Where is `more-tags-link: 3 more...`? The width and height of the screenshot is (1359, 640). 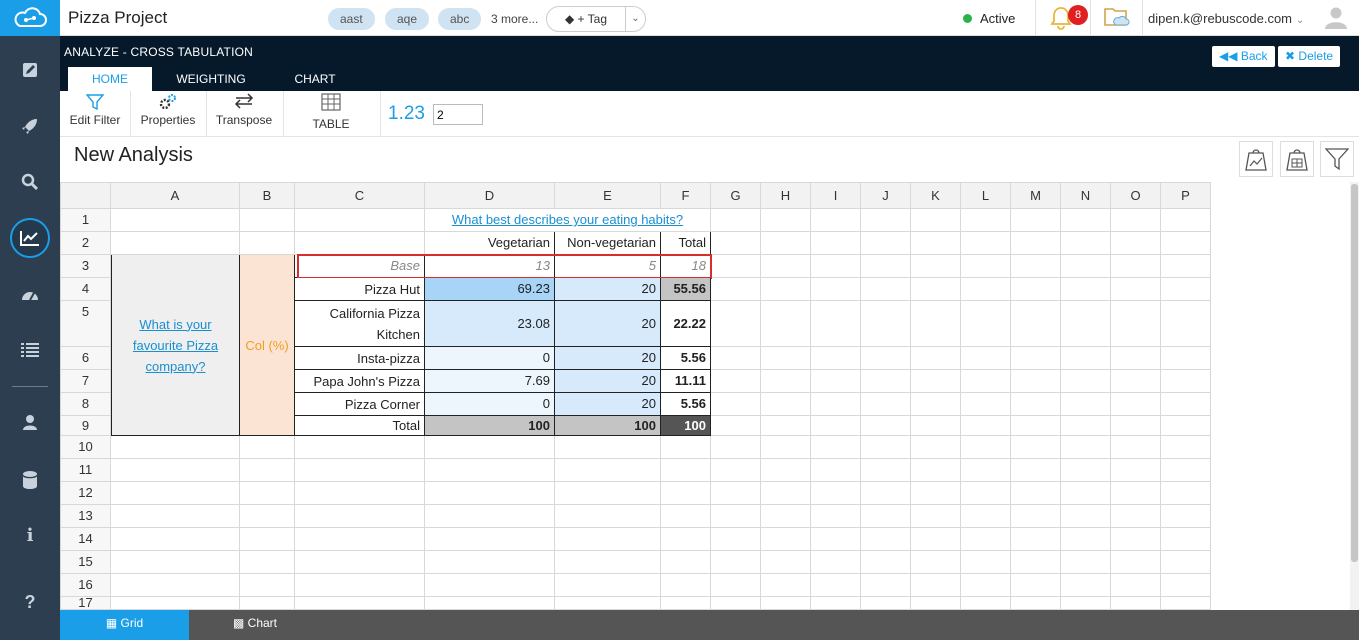
more-tags-link: 3 more... is located at coordinates (514, 19).